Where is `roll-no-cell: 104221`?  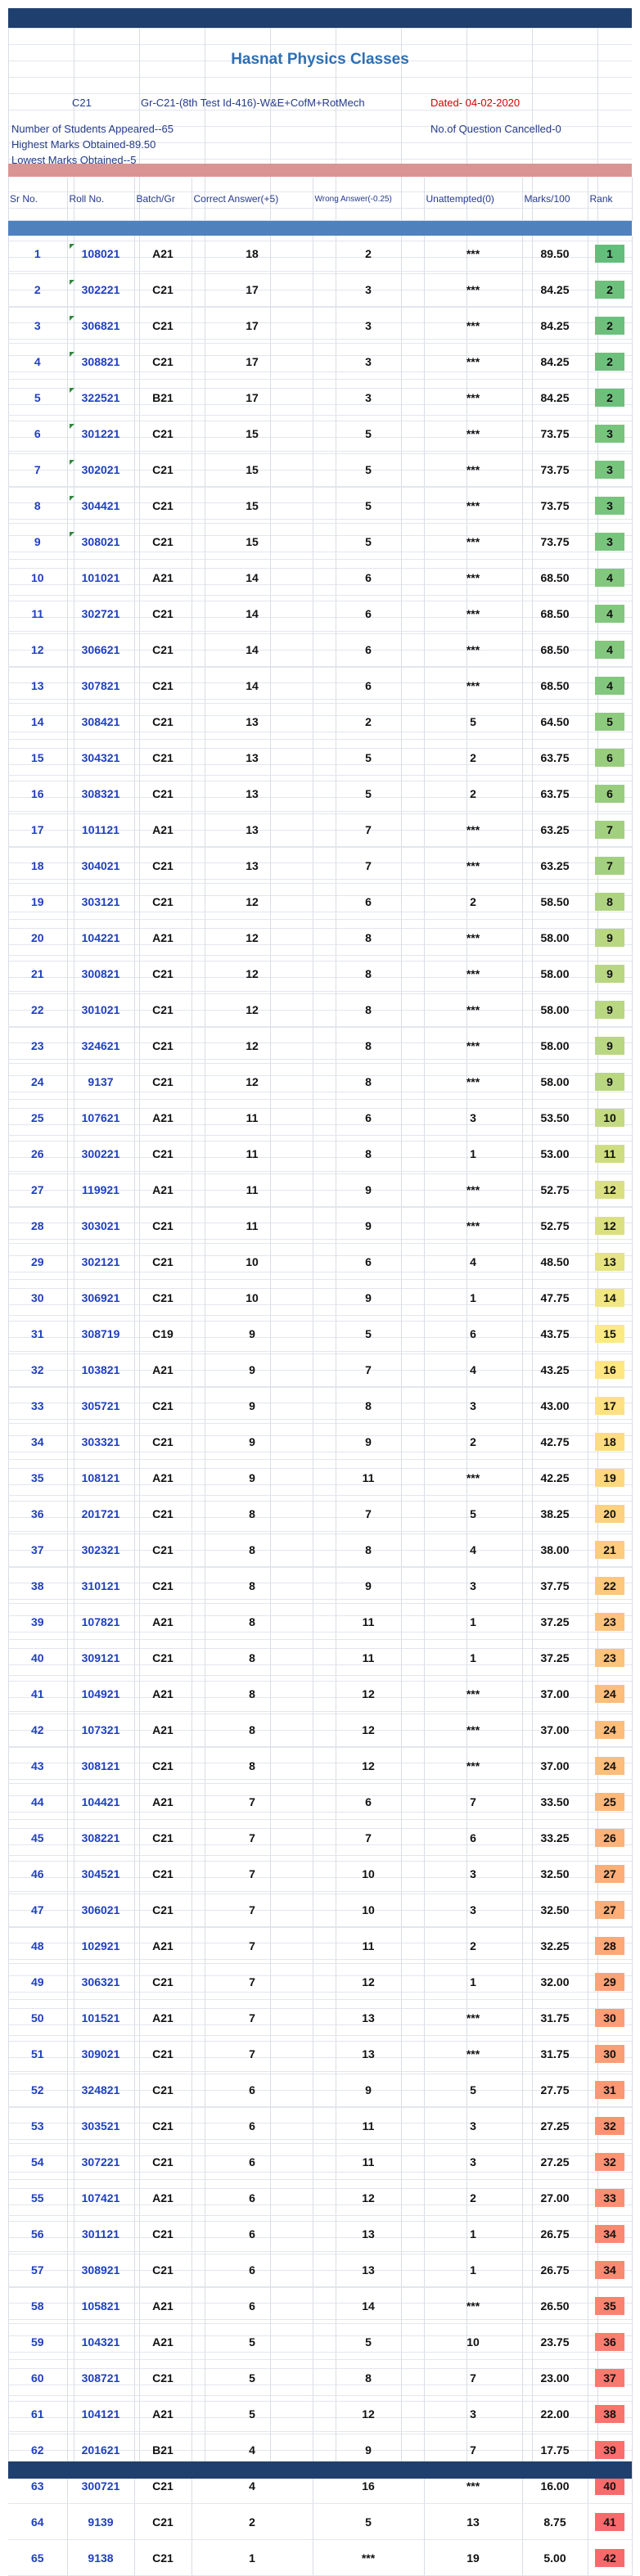
roll-no-cell: 104221 is located at coordinates (101, 937).